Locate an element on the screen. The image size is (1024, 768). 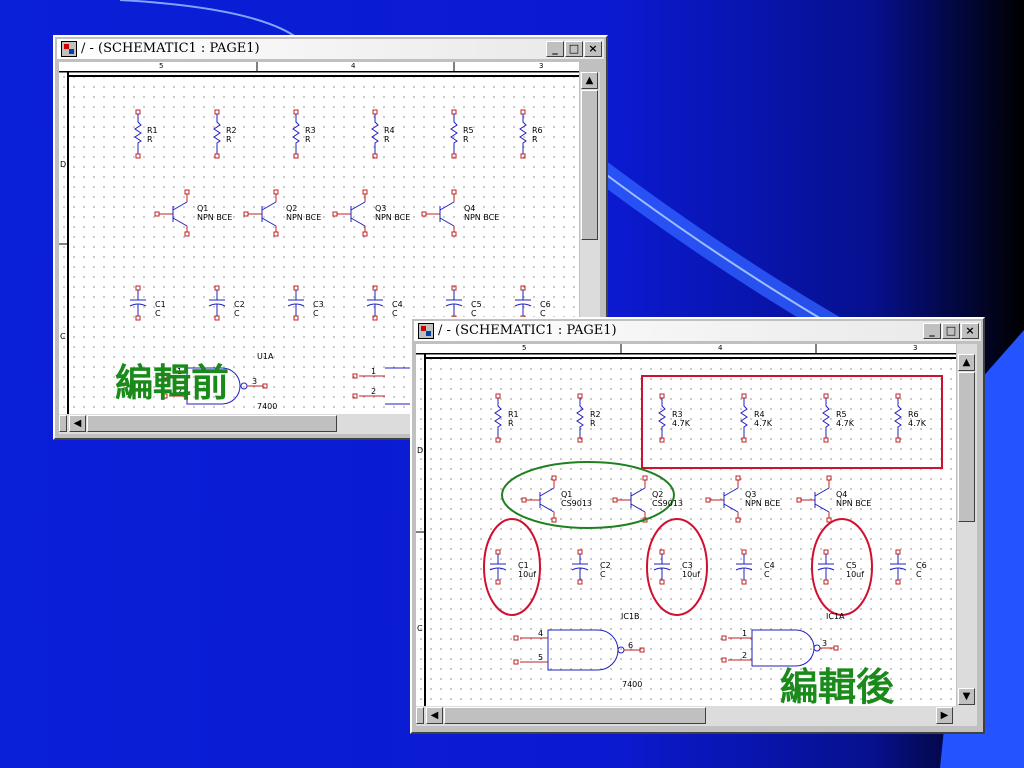
gate-pin: 2 is located at coordinates (745, 655).